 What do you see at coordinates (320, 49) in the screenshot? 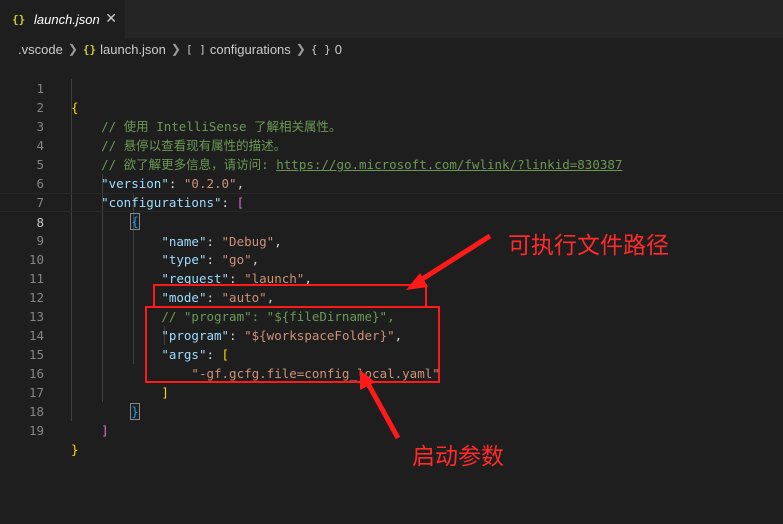
I see `object-icon: { }` at bounding box center [320, 49].